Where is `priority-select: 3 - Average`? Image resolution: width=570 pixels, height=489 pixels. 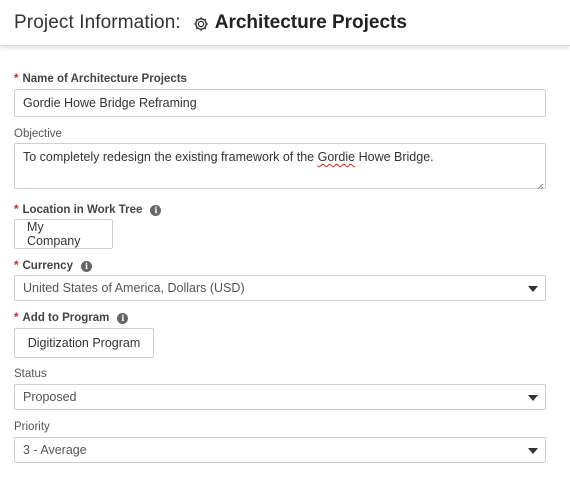
priority-select: 3 - Average is located at coordinates (280, 450).